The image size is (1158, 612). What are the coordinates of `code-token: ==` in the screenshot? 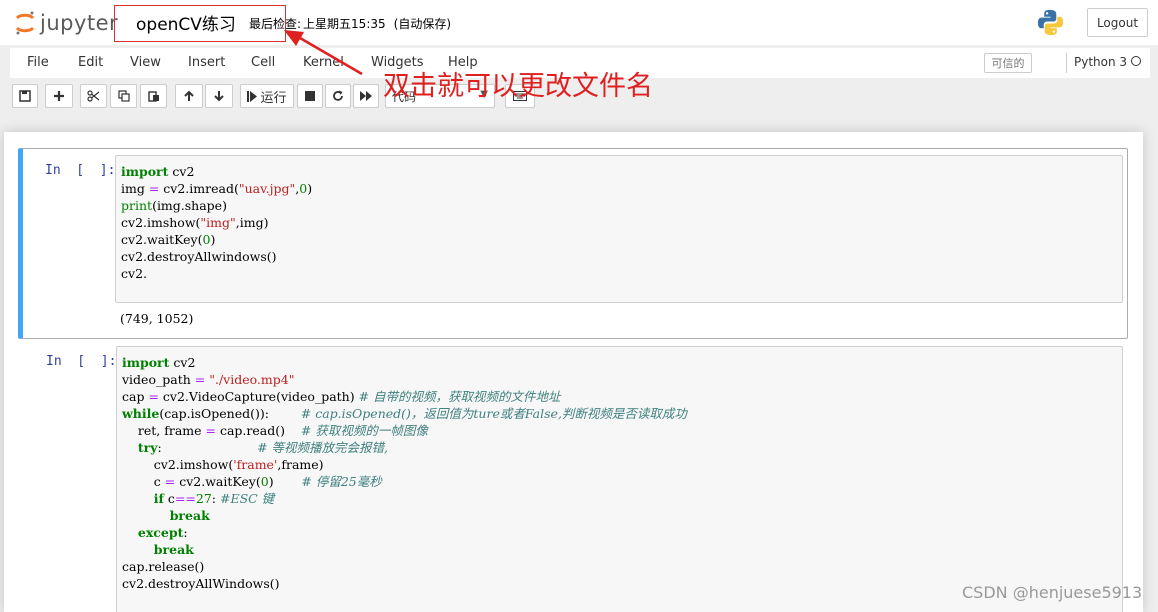 It's located at (185, 498).